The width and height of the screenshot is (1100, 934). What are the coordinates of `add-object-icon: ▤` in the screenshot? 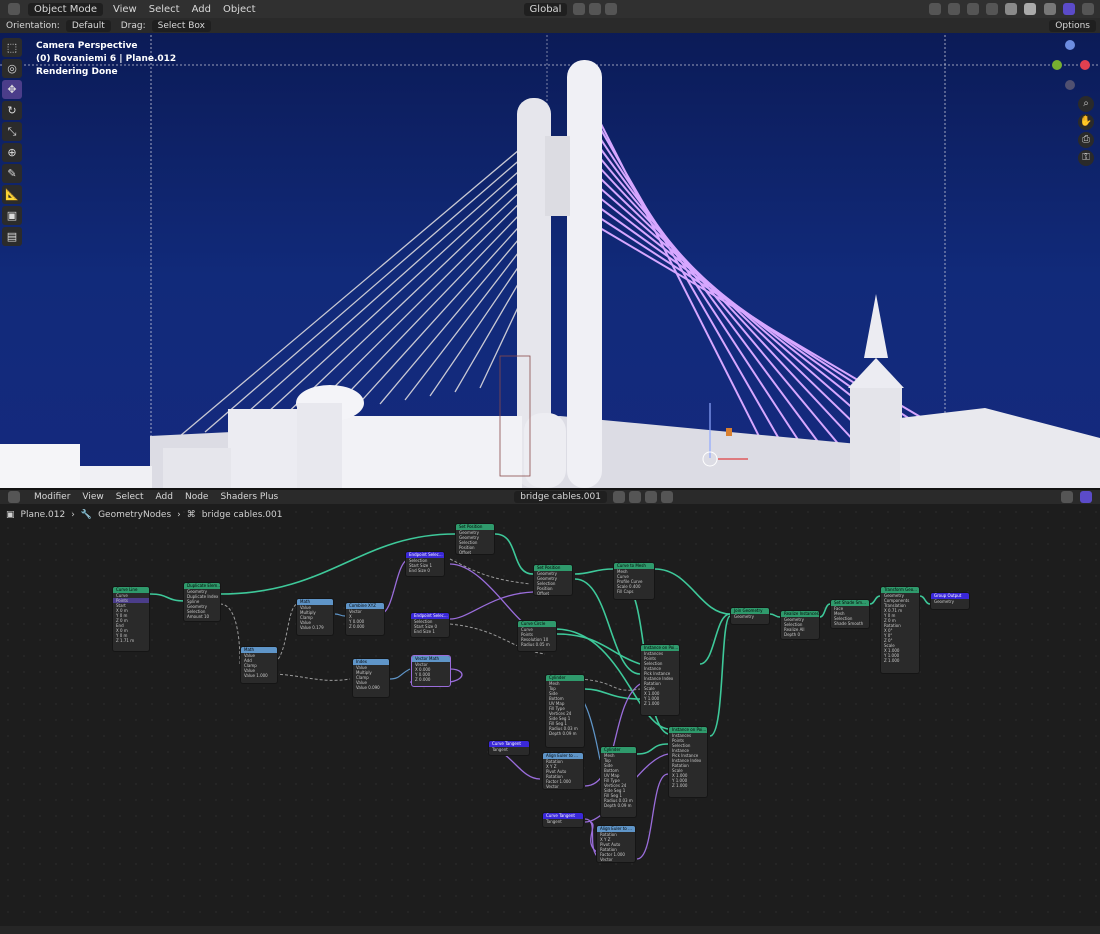 It's located at (12, 236).